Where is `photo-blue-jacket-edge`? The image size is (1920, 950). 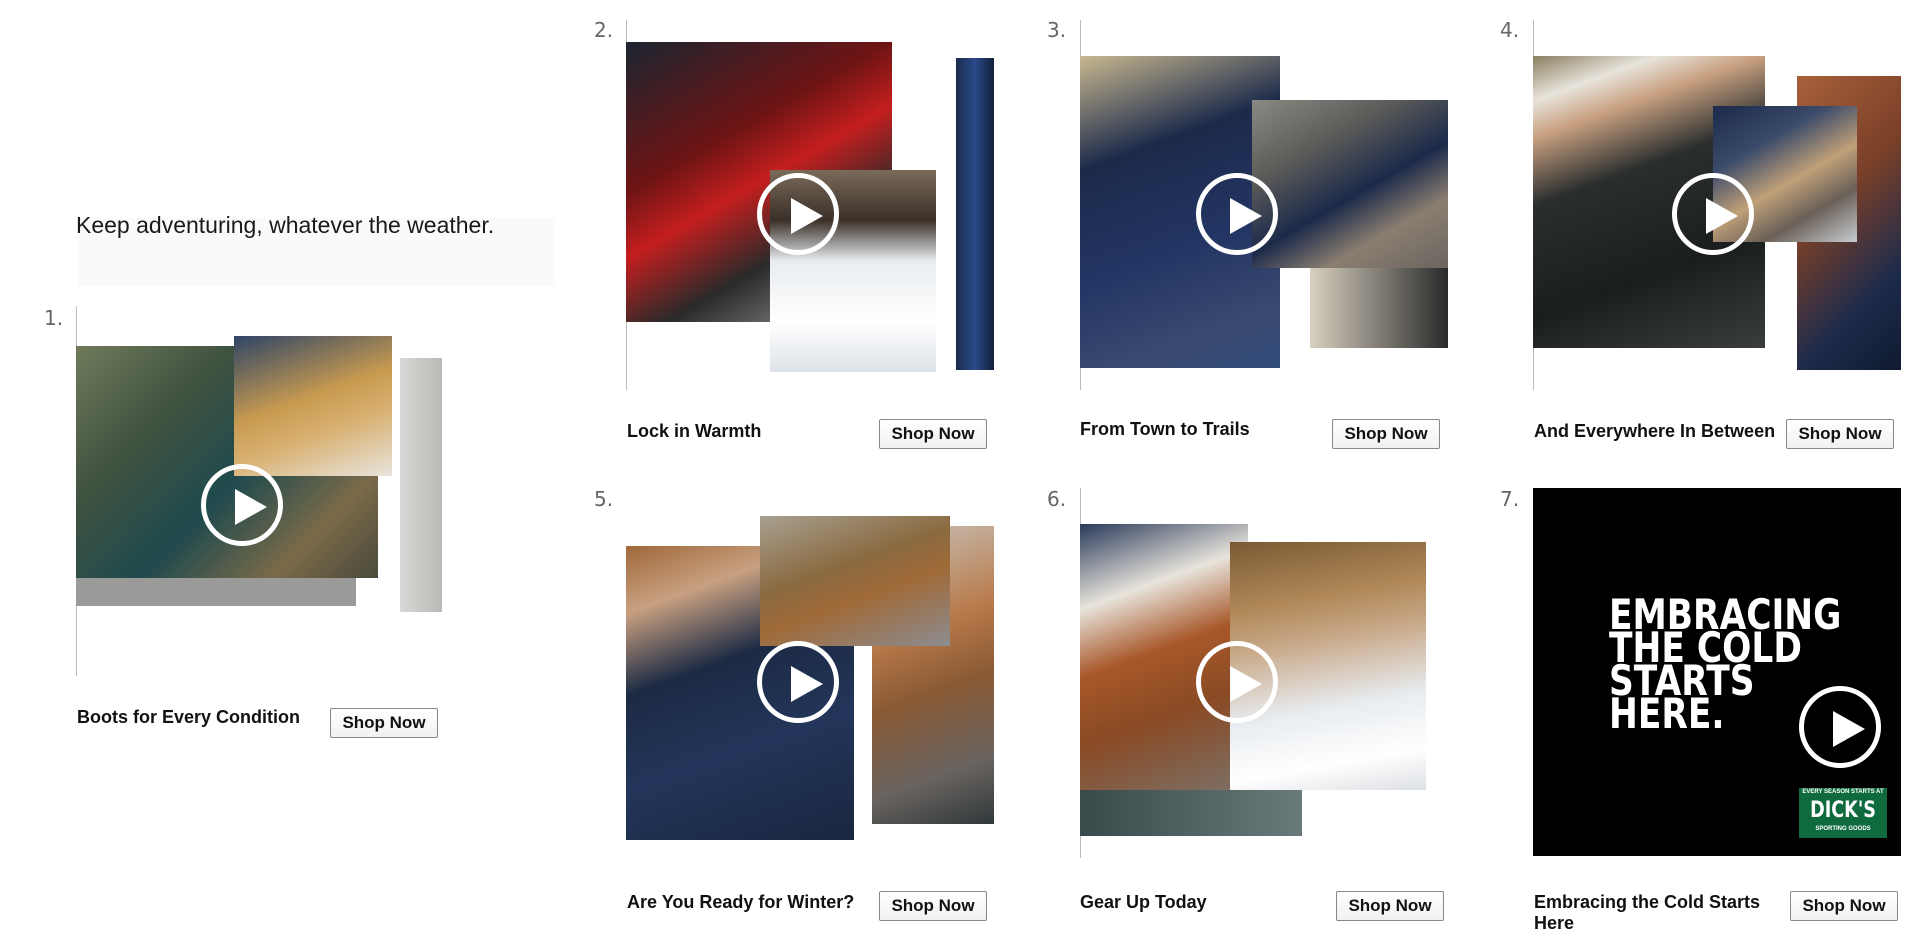 photo-blue-jacket-edge is located at coordinates (975, 214).